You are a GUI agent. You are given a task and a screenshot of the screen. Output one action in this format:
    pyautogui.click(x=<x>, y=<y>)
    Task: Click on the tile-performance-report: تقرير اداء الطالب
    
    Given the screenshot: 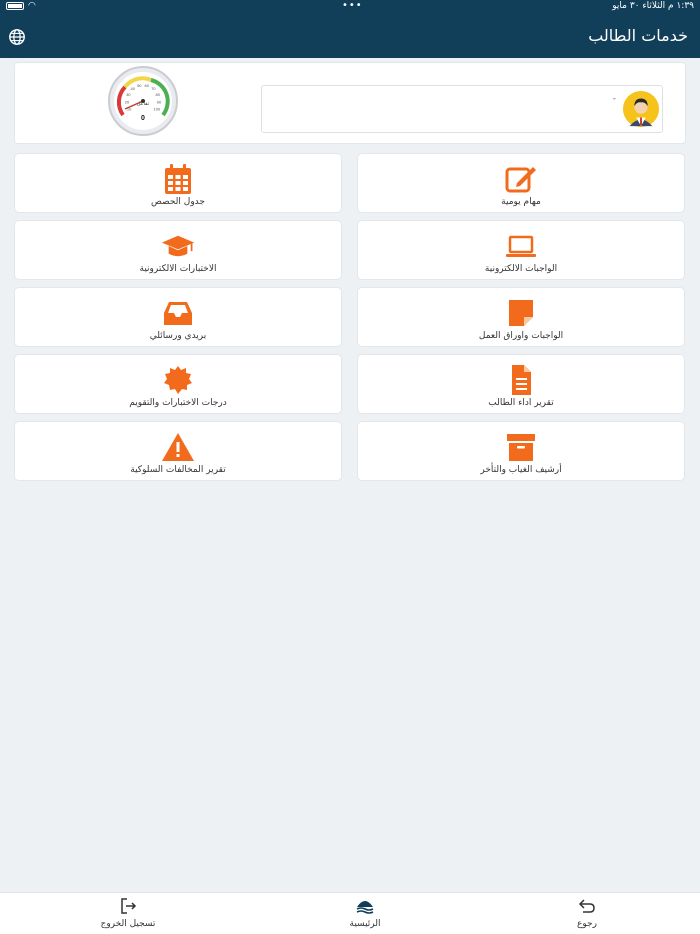 What is the action you would take?
    pyautogui.click(x=521, y=384)
    